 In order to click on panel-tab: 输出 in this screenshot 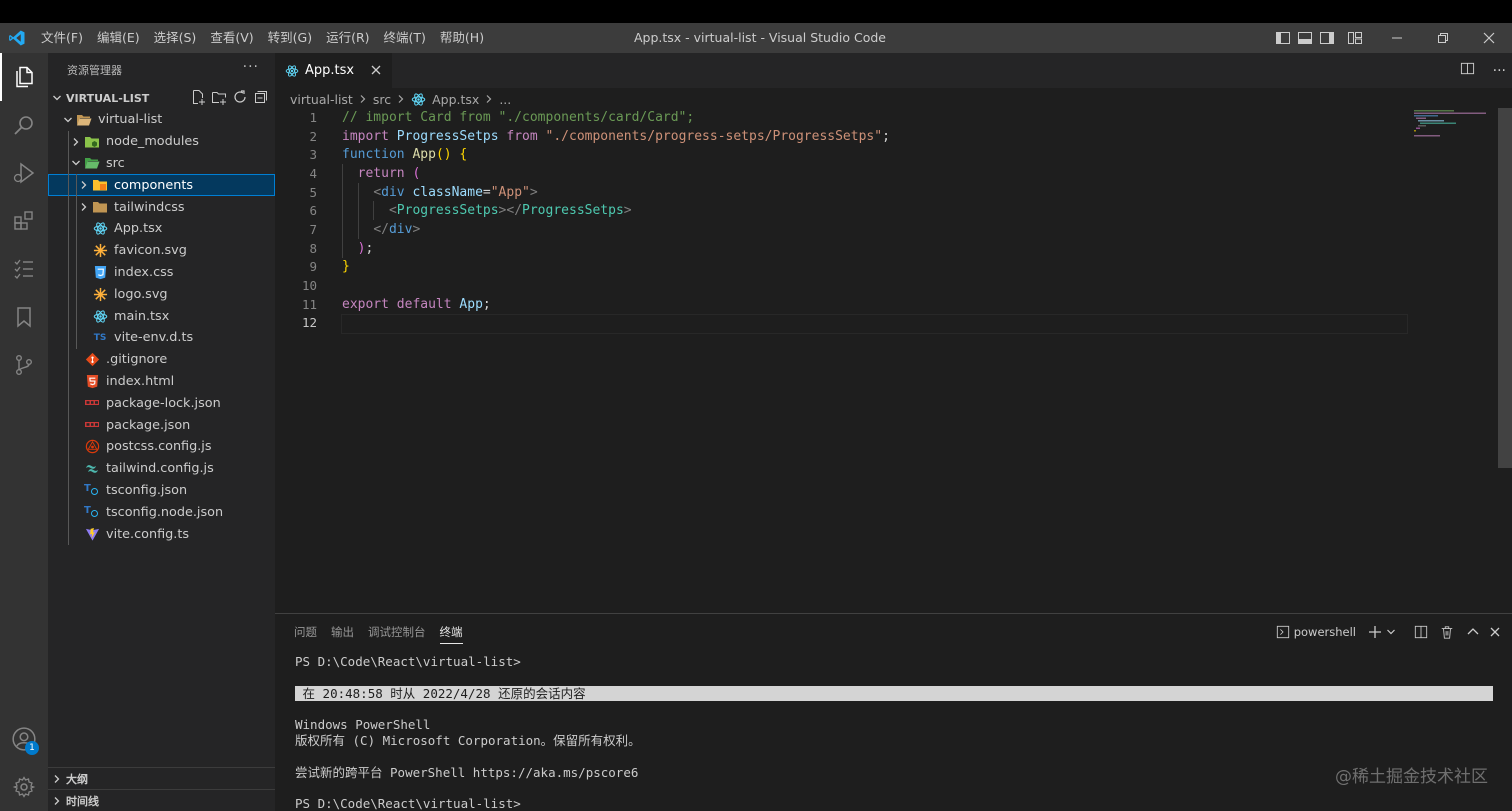, I will do `click(342, 632)`.